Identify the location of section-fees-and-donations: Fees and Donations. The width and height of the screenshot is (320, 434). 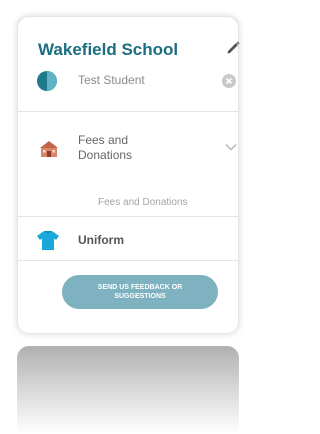
(137, 156).